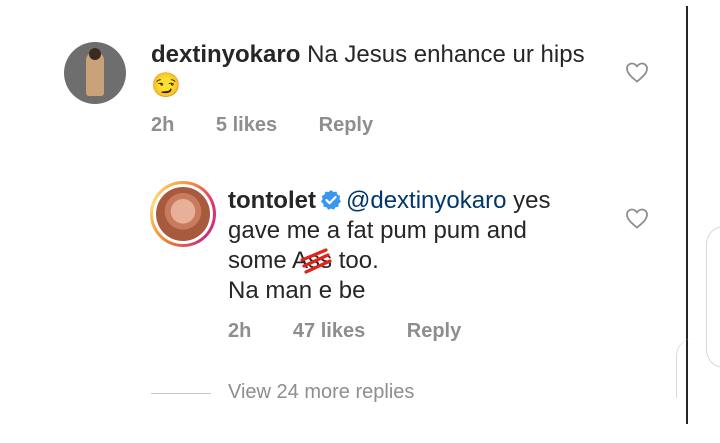 This screenshot has width=720, height=443. Describe the element at coordinates (225, 54) in the screenshot. I see `comment-username: dextinyokaro` at that location.